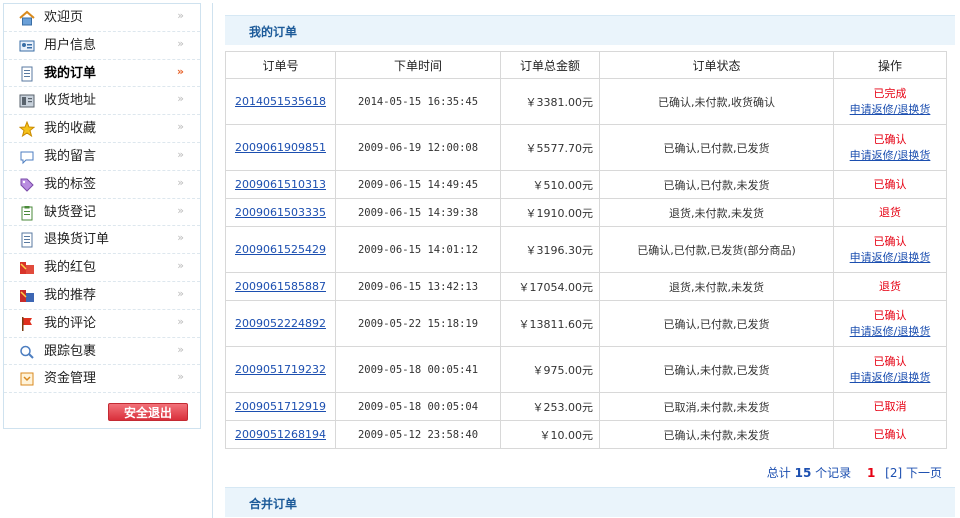  What do you see at coordinates (893, 473) in the screenshot?
I see `page-2-link: [2]` at bounding box center [893, 473].